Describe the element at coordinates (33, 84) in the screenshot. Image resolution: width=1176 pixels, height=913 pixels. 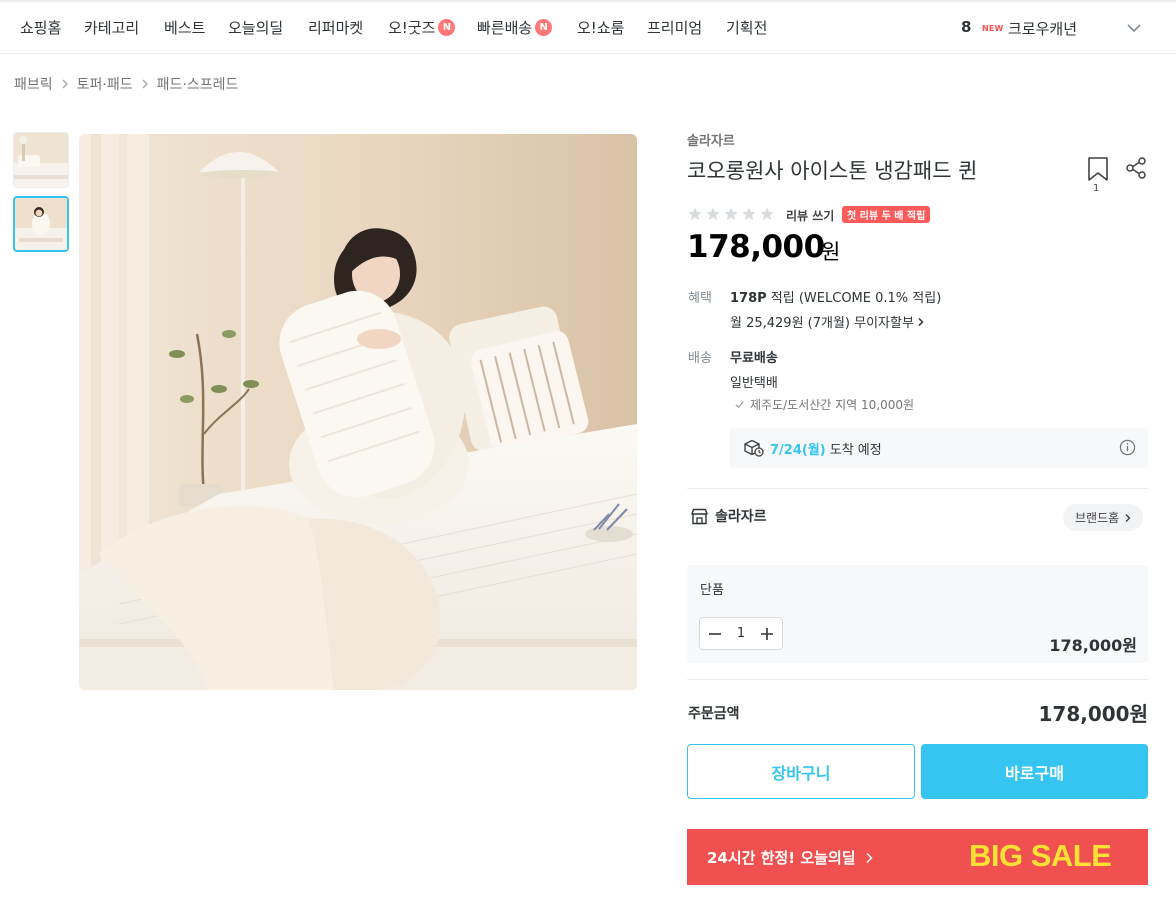
I see `breadcrumb-item: 패브릭` at that location.